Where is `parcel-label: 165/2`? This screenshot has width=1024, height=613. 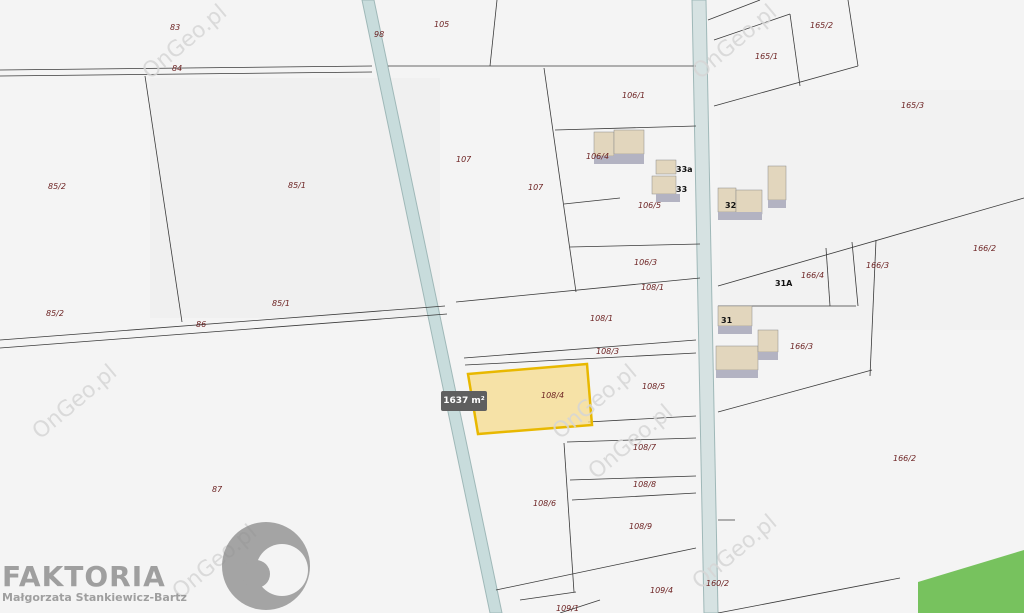 parcel-label: 165/2 is located at coordinates (821, 25).